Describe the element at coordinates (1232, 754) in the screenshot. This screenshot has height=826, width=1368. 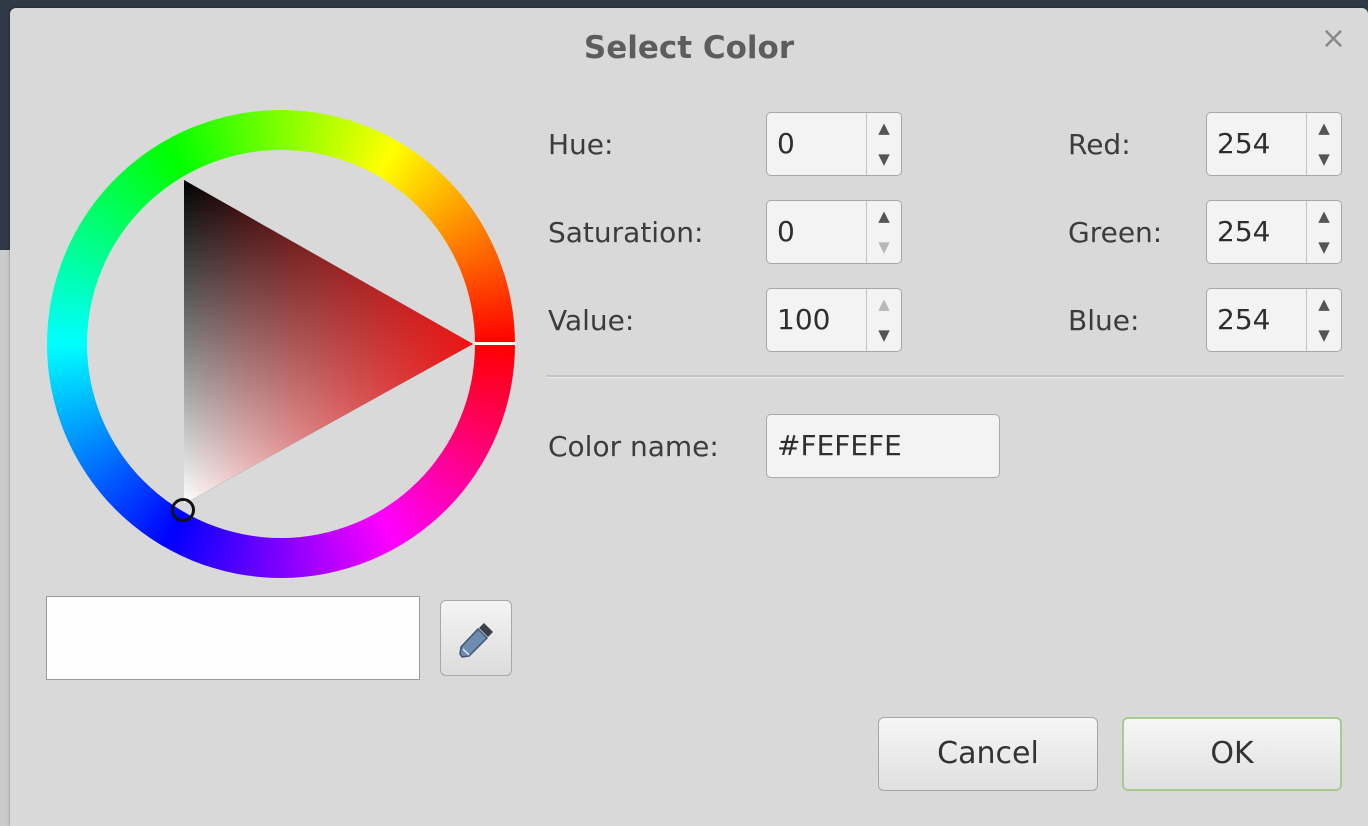
I see `ok-button: OK` at that location.